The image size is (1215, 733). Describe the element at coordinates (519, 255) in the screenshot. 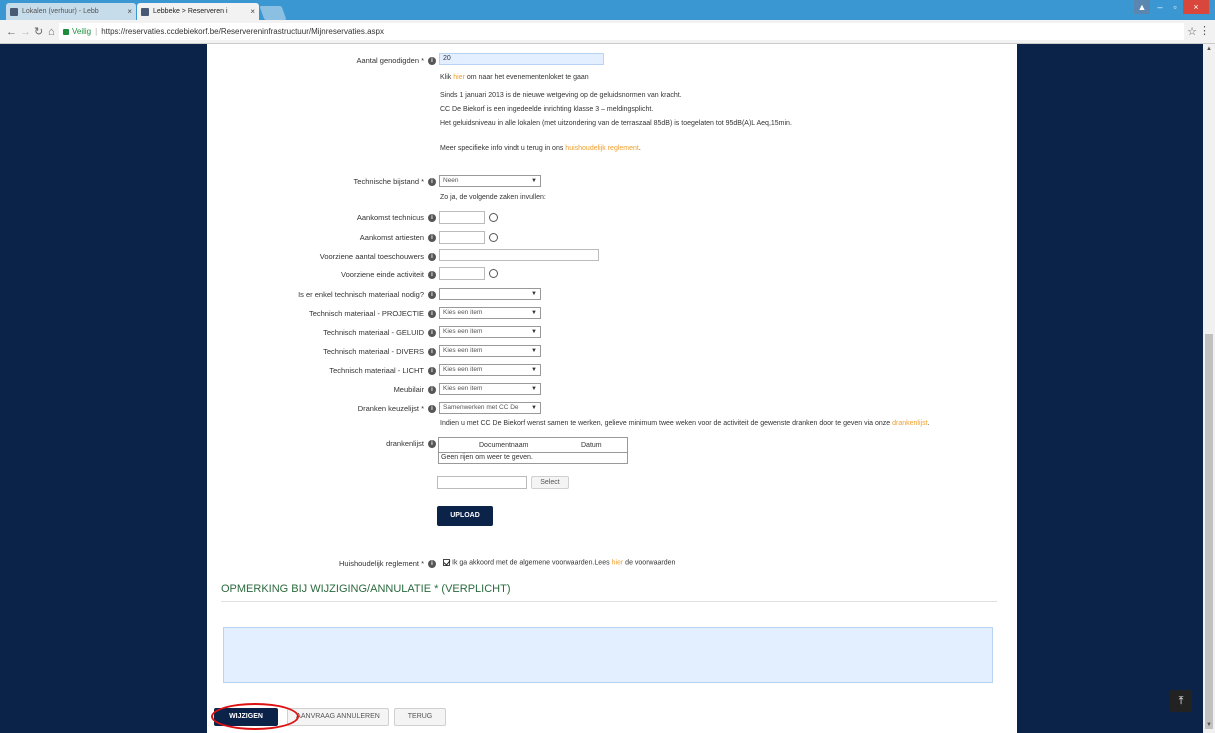

I see `spectators-input` at that location.